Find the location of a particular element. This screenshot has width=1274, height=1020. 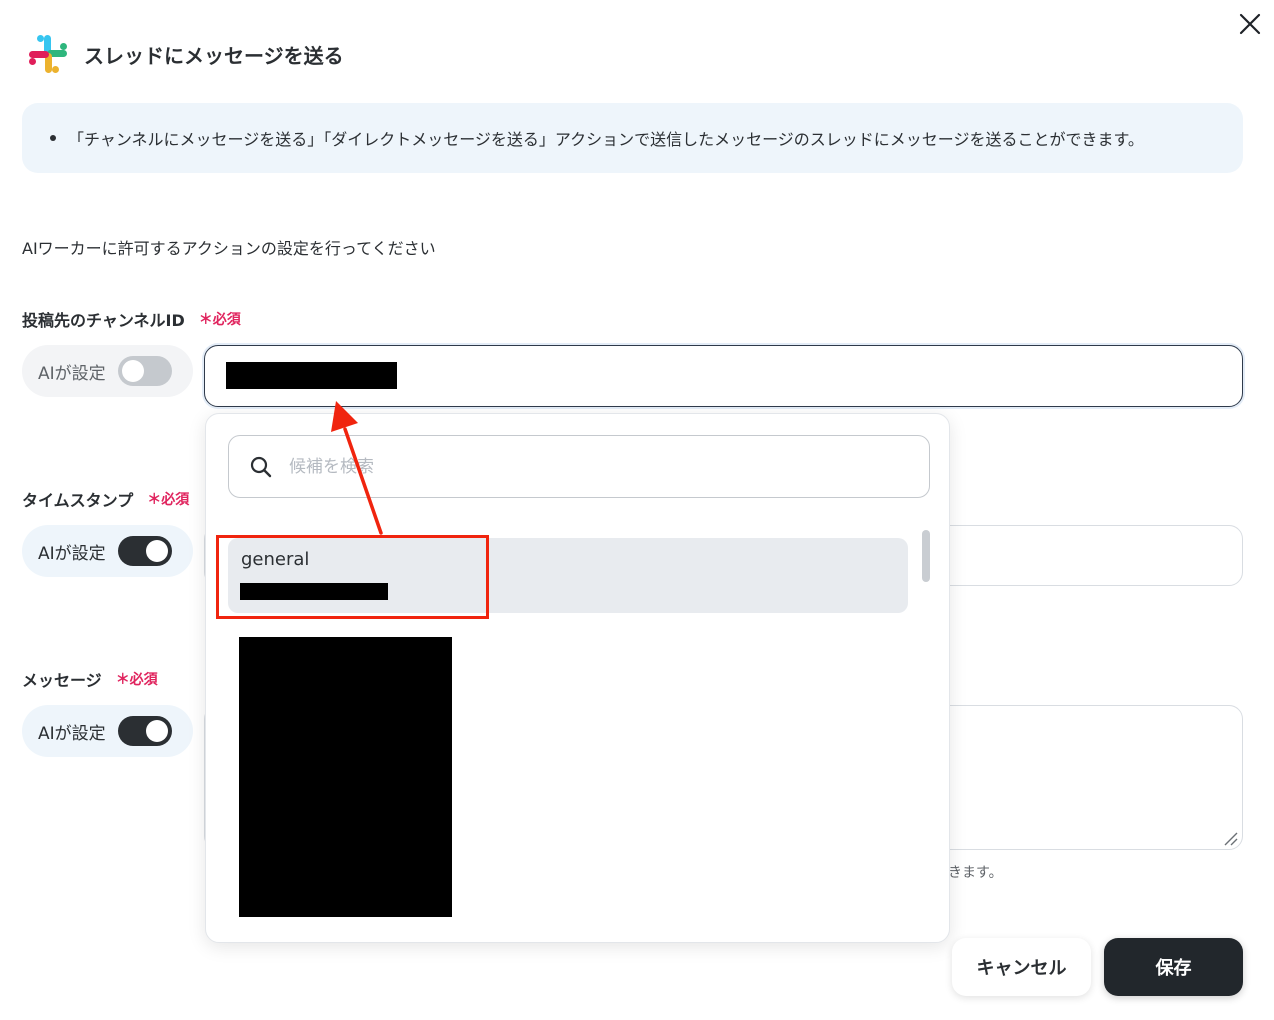

channel-id-label: 投稿先のチャンネルID is located at coordinates (103, 320).